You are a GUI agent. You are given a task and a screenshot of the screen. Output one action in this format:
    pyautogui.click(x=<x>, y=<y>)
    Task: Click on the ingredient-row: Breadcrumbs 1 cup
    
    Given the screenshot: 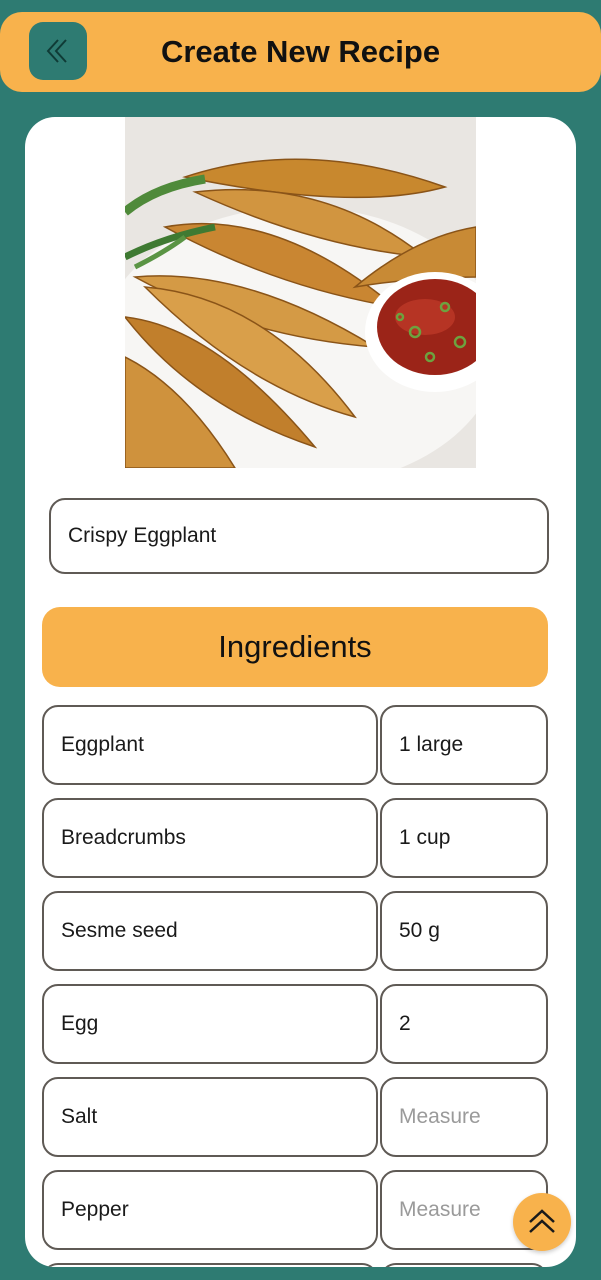 What is the action you would take?
    pyautogui.click(x=295, y=838)
    